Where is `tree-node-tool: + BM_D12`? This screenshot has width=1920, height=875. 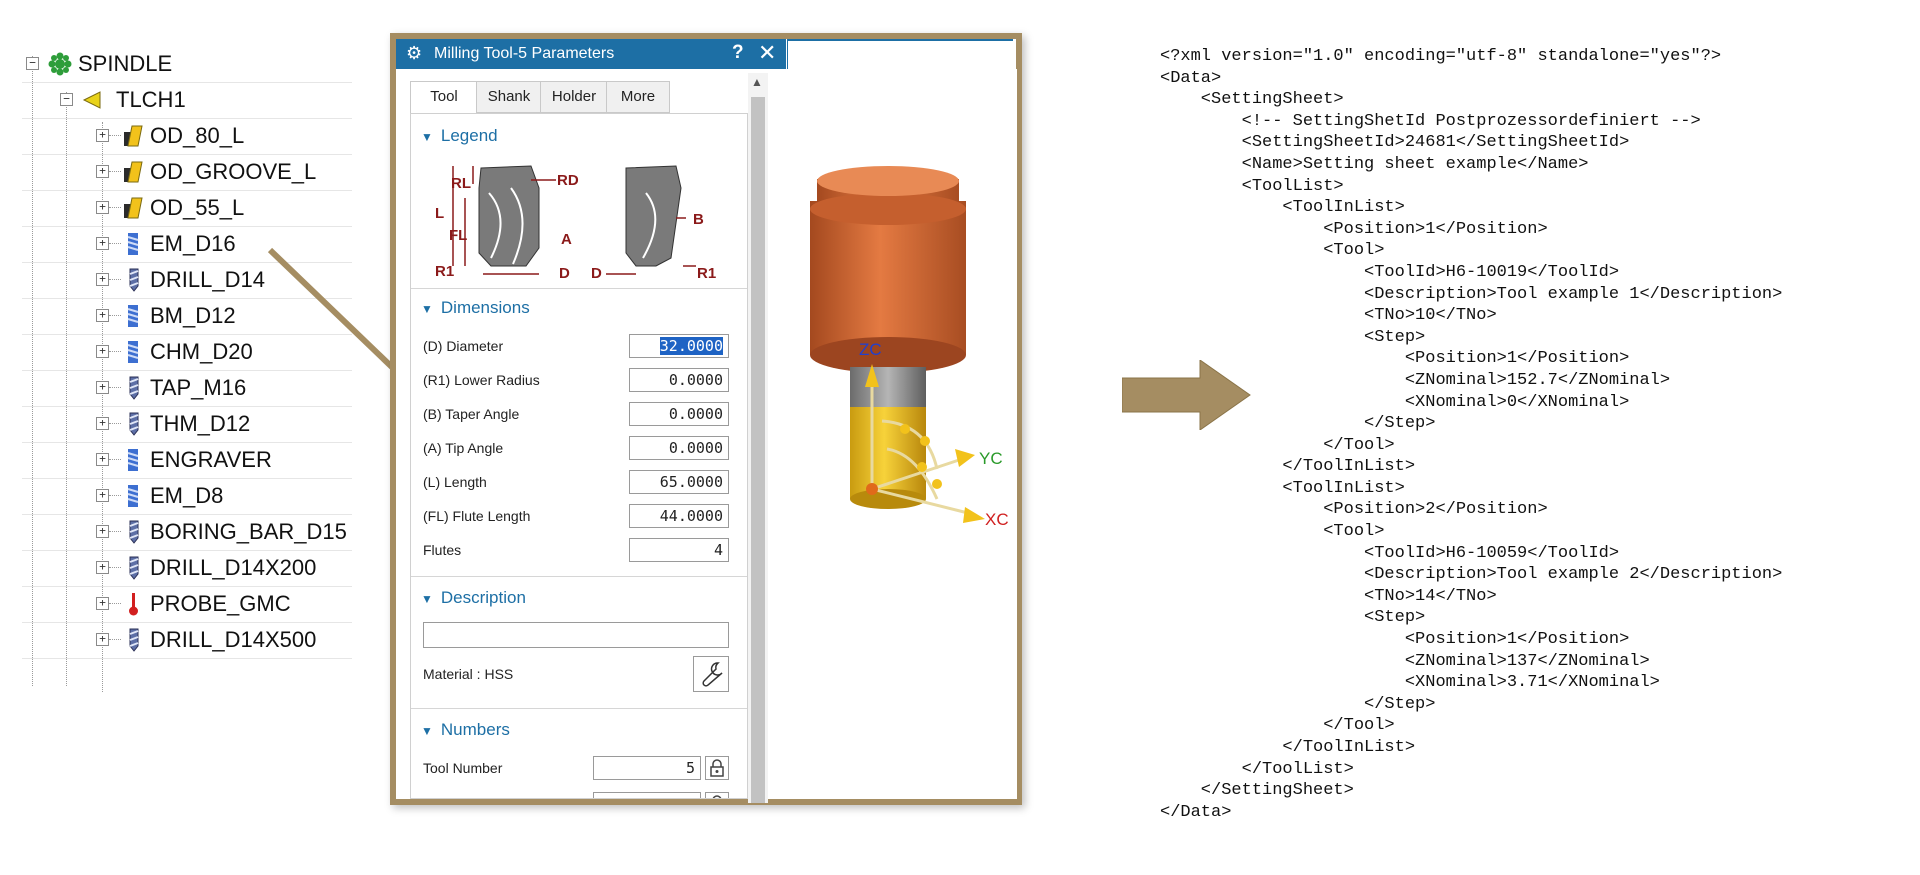
tree-node-tool: + BM_D12 is located at coordinates (187, 316).